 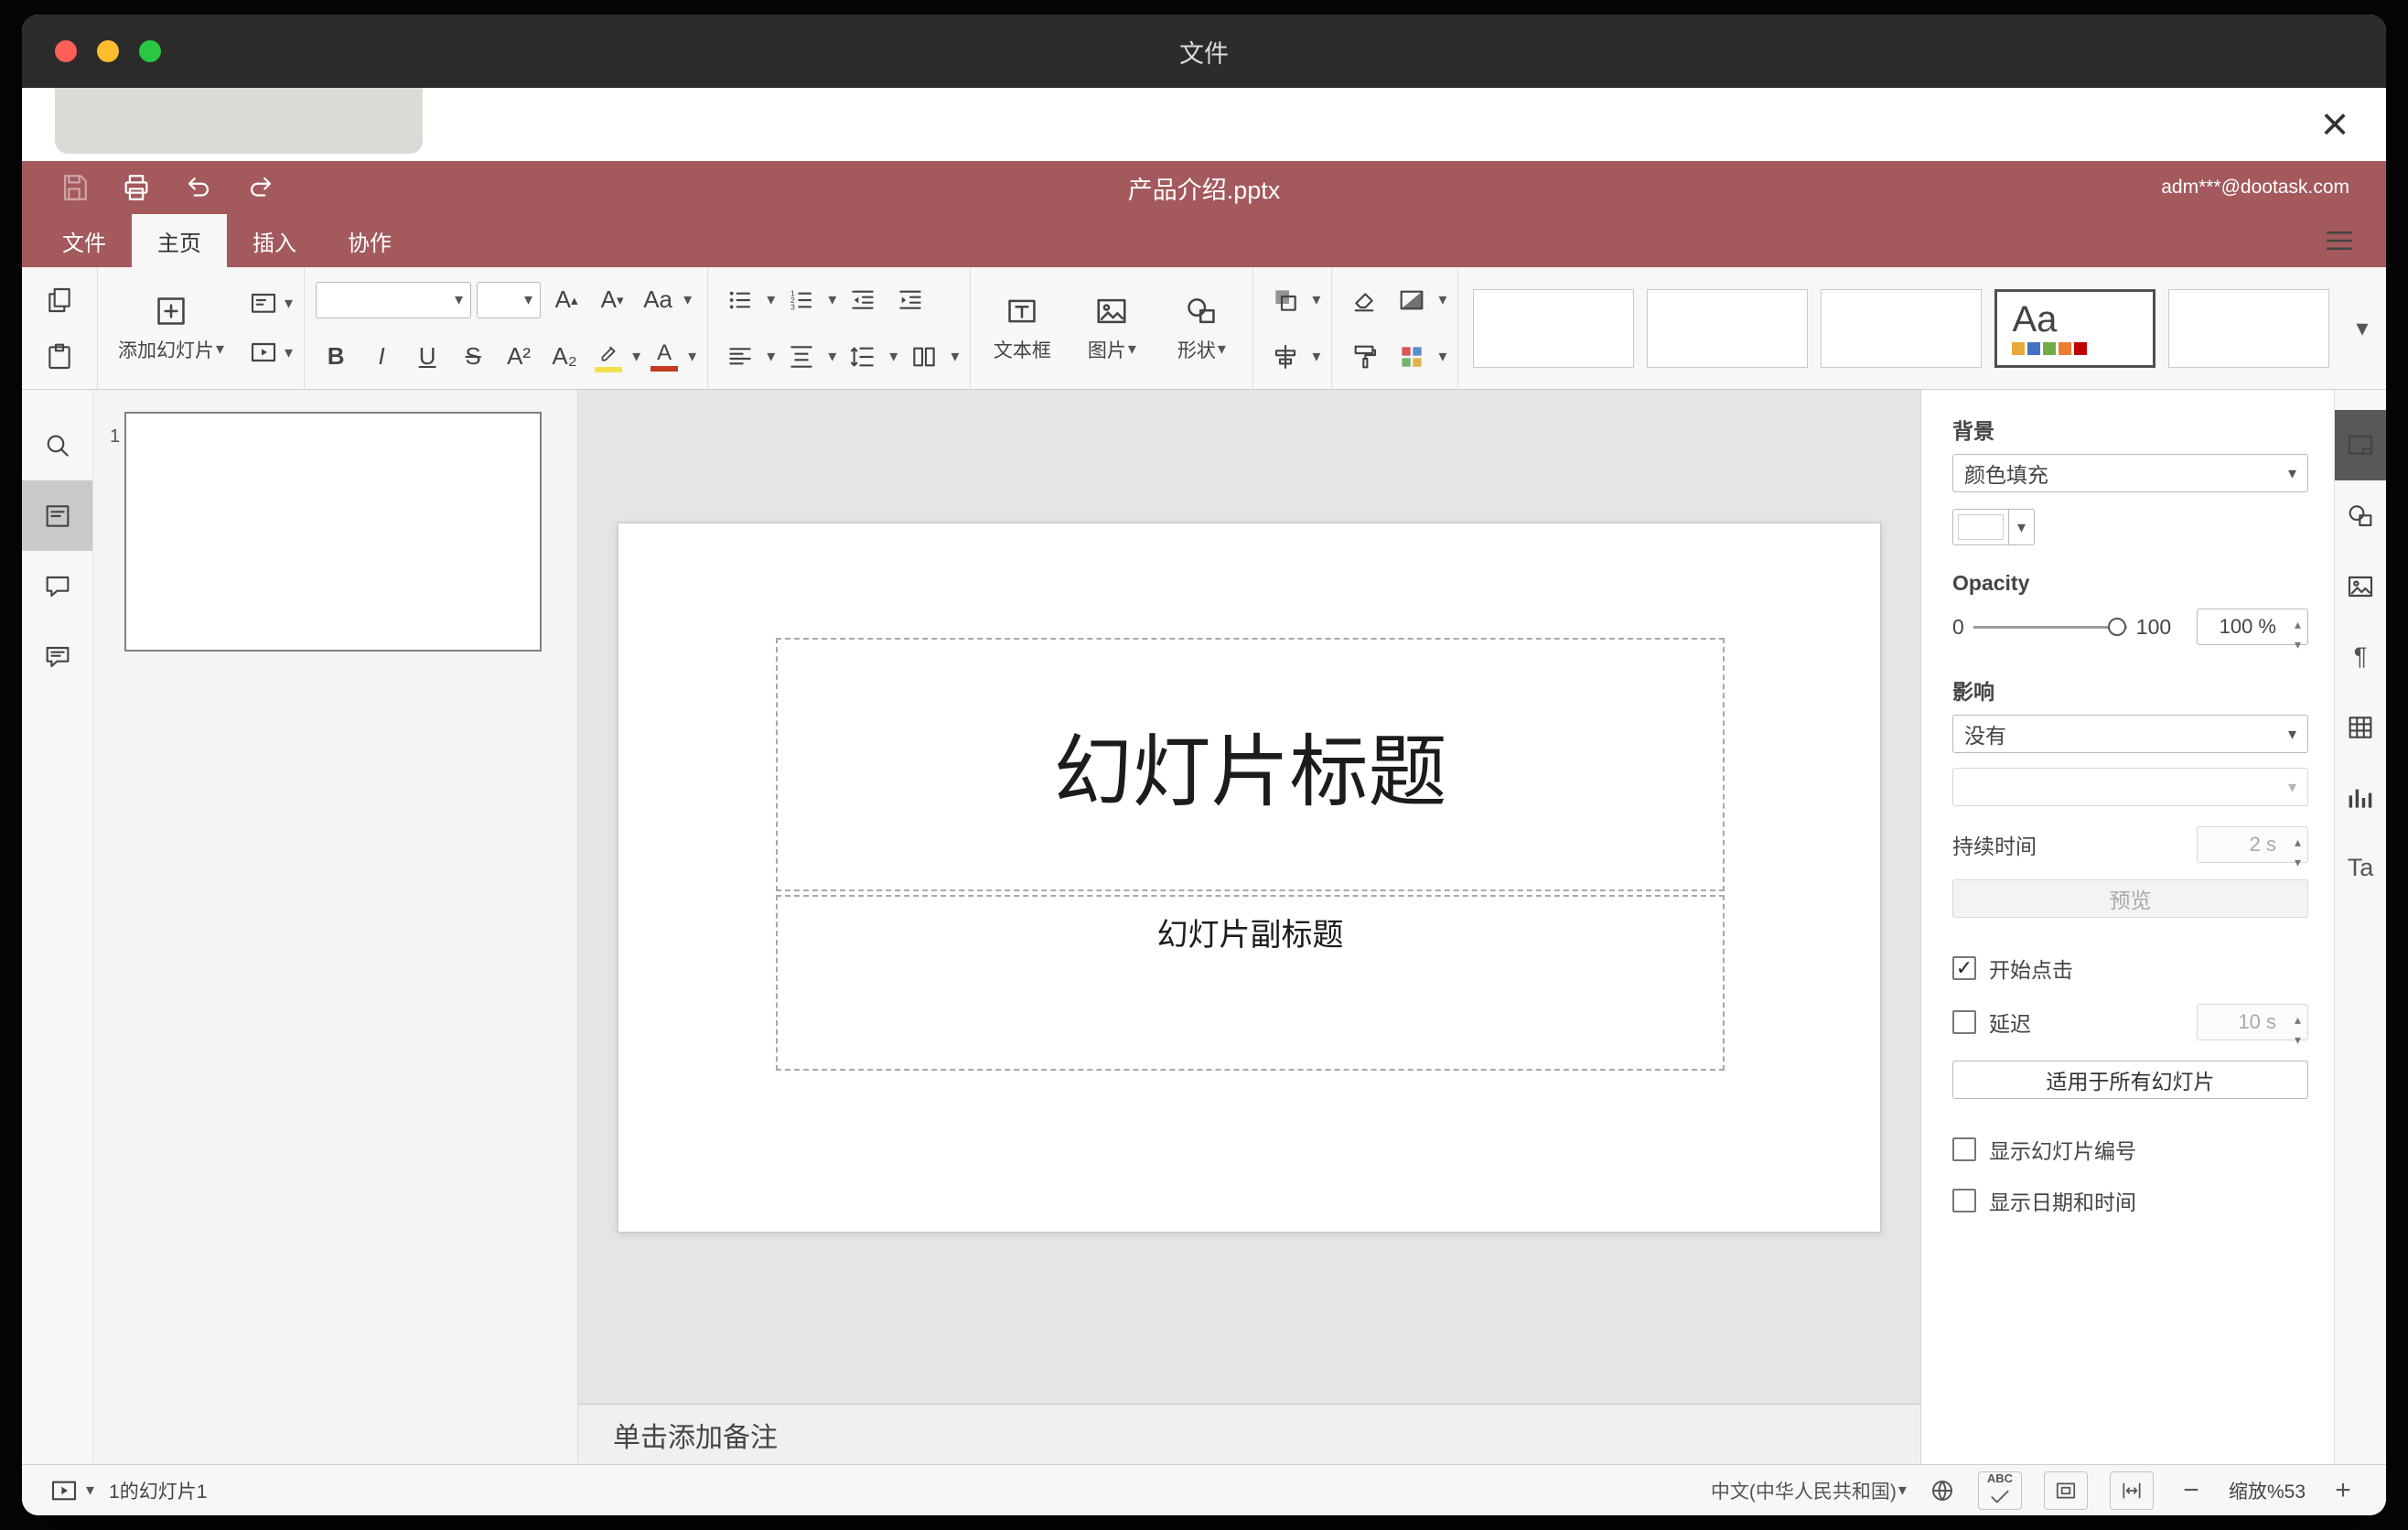 What do you see at coordinates (2360, 656) in the screenshot?
I see `paragraph-settings-tab: ¶` at bounding box center [2360, 656].